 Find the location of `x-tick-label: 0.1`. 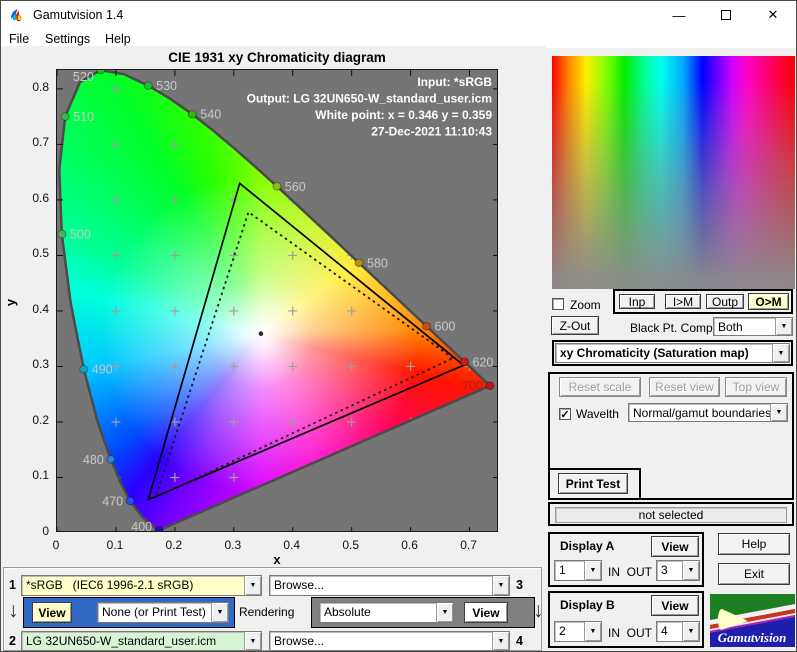

x-tick-label: 0.1 is located at coordinates (115, 545).